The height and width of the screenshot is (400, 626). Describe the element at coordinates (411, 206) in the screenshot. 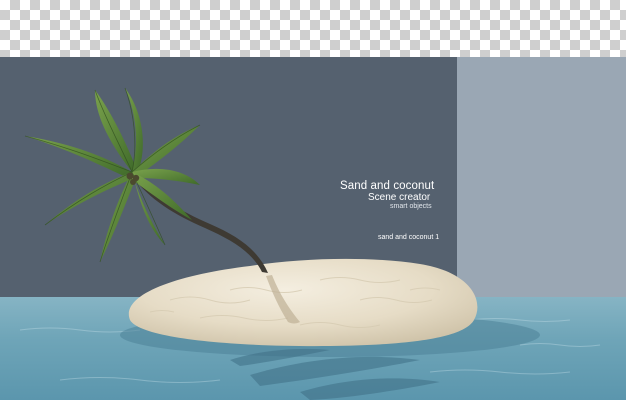

I see `scene-caption: smart objects` at that location.